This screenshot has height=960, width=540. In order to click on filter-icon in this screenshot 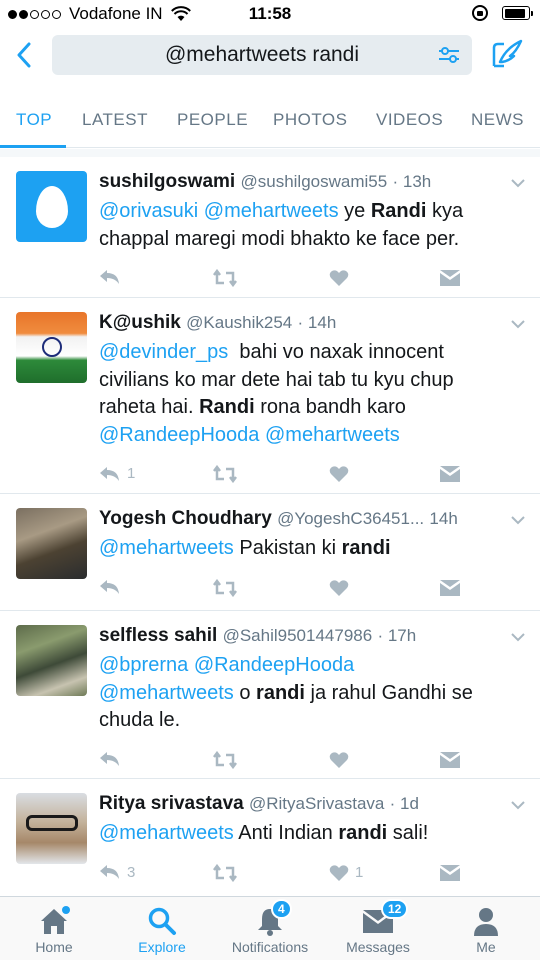, I will do `click(449, 55)`.